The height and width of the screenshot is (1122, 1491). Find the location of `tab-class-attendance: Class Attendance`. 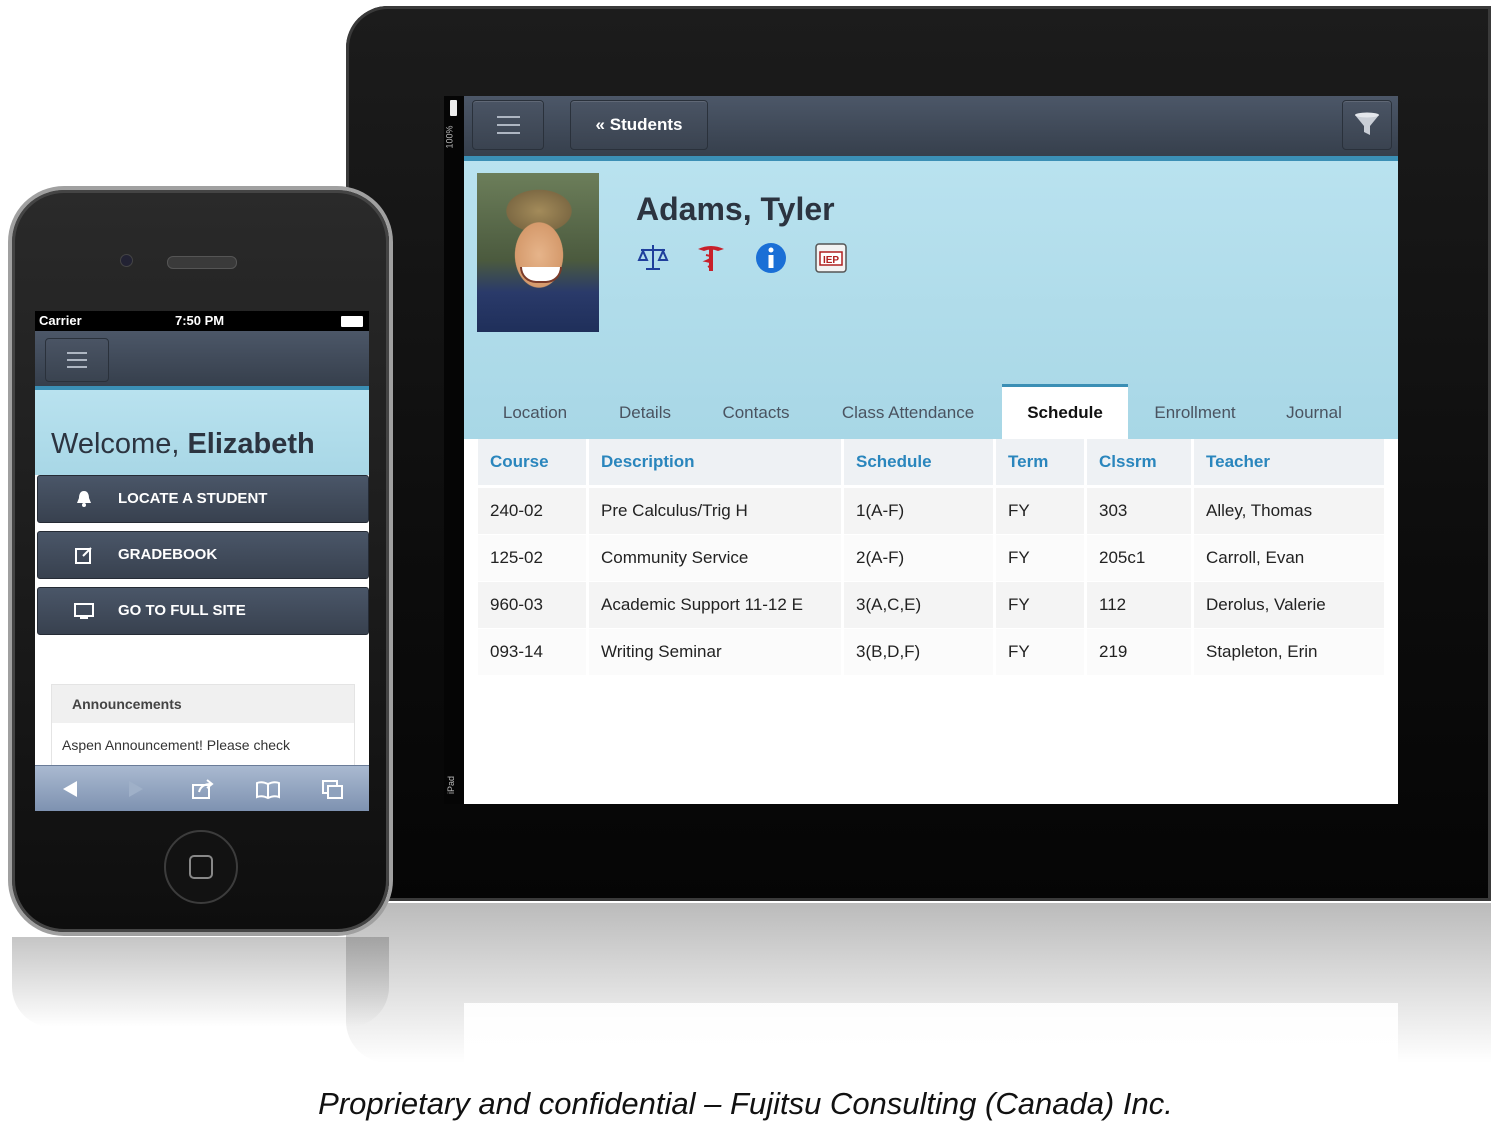

tab-class-attendance: Class Attendance is located at coordinates (908, 411).